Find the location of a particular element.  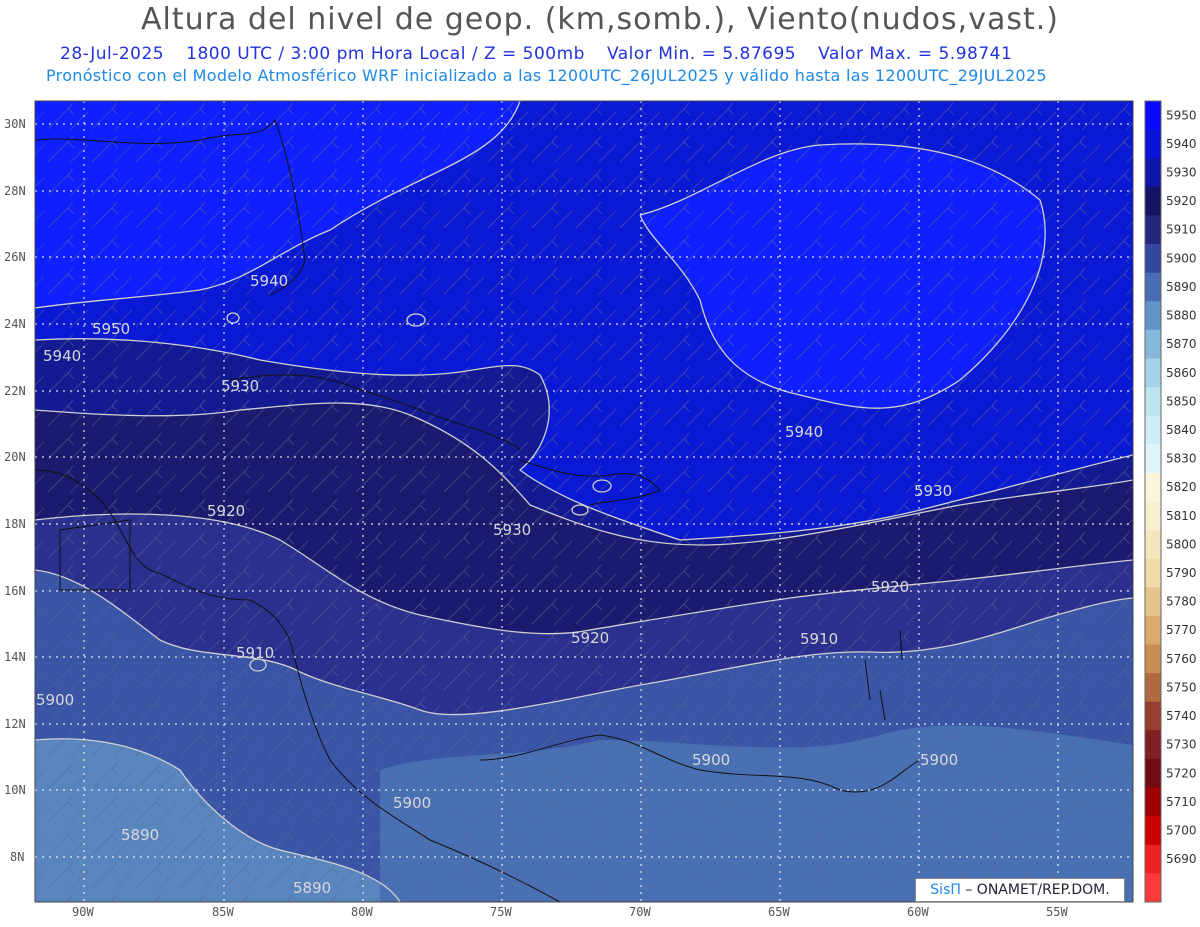

contour-label-5940c: 5940 is located at coordinates (804, 432).